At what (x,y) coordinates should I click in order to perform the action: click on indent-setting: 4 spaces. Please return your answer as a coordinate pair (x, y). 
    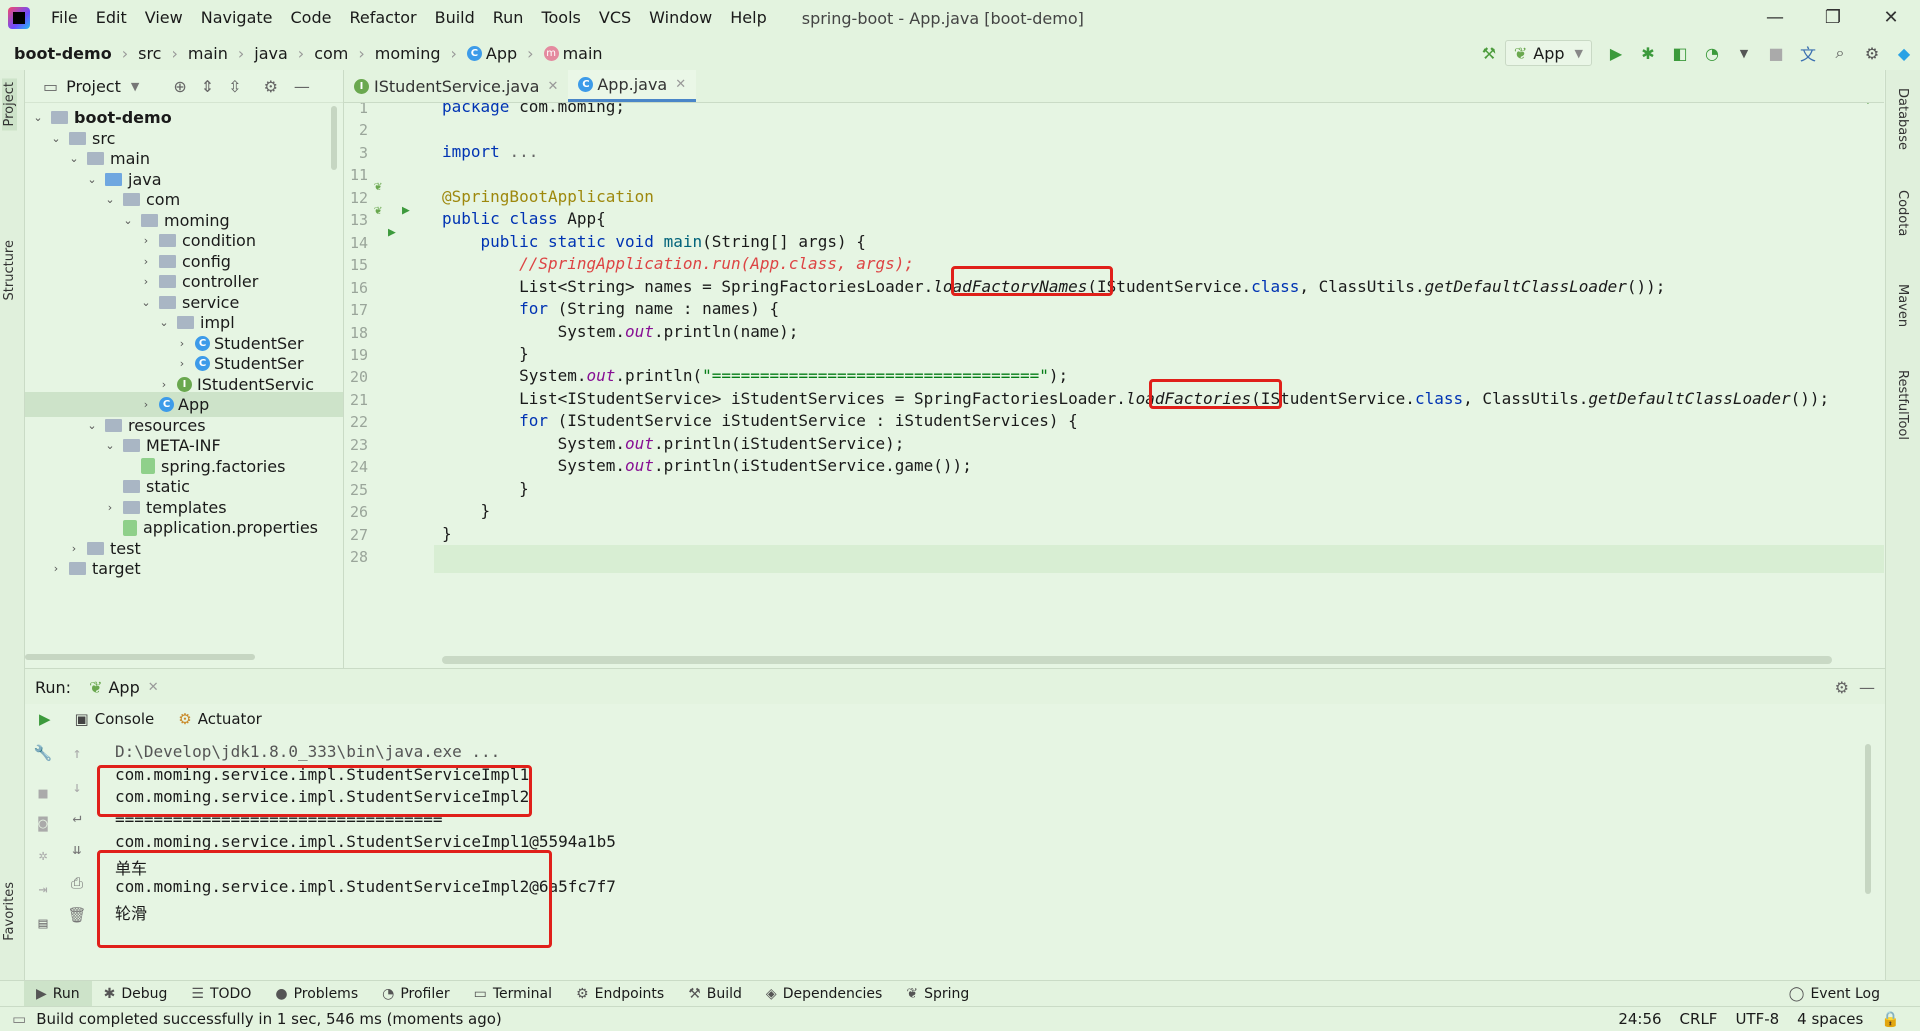
    Looking at the image, I should click on (1830, 1019).